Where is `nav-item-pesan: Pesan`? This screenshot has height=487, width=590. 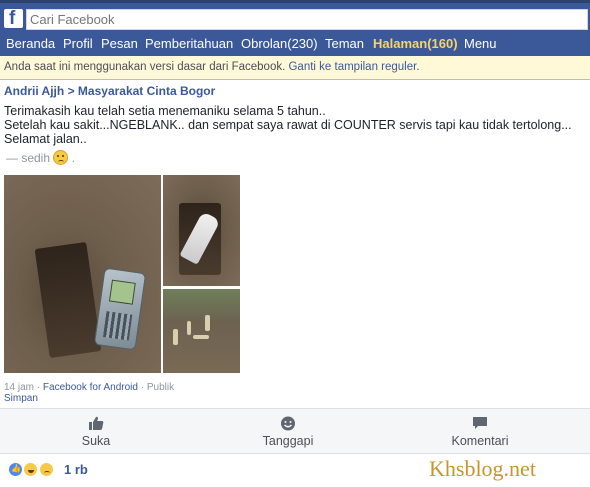
nav-item-pesan: Pesan is located at coordinates (119, 43).